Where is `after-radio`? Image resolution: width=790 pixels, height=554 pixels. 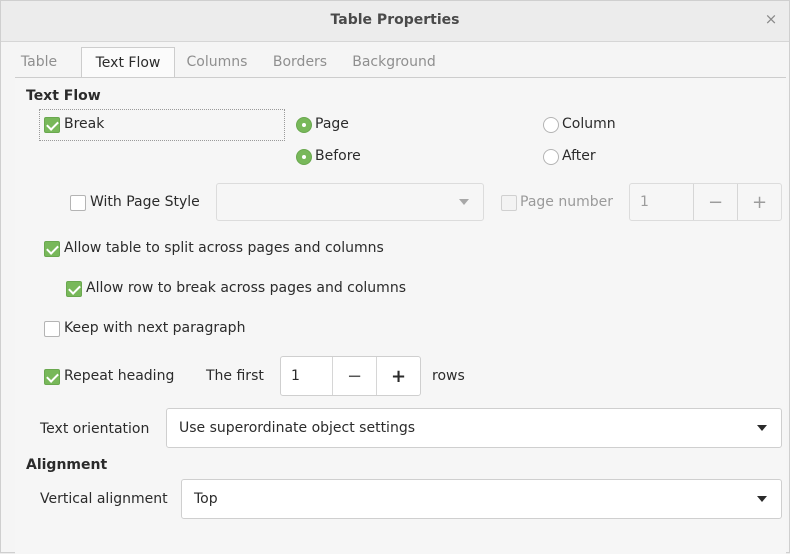
after-radio is located at coordinates (551, 157).